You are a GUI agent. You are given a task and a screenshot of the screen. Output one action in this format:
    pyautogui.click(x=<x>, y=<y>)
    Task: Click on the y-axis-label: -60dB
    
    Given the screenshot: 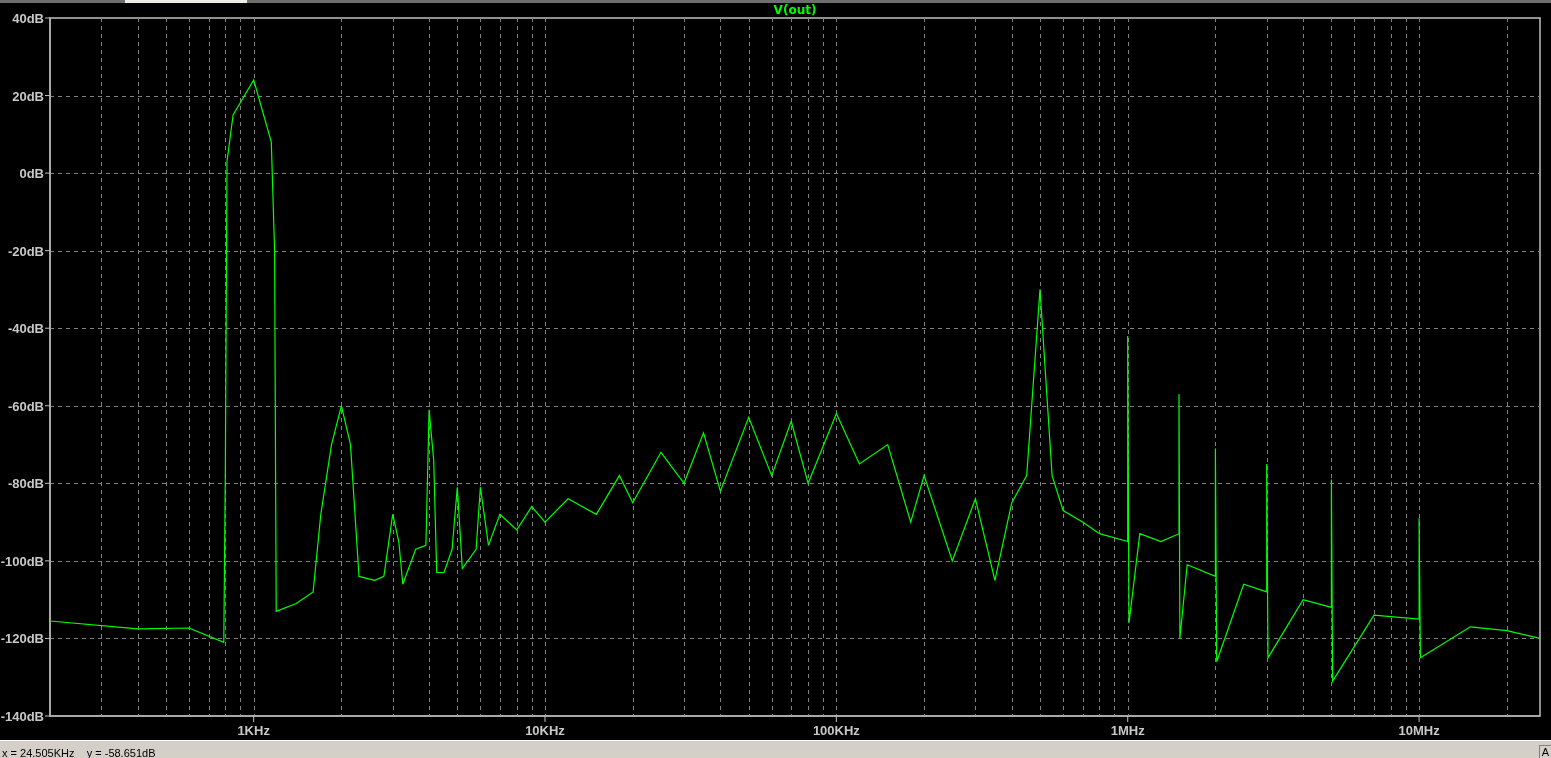 What is the action you would take?
    pyautogui.click(x=25, y=406)
    